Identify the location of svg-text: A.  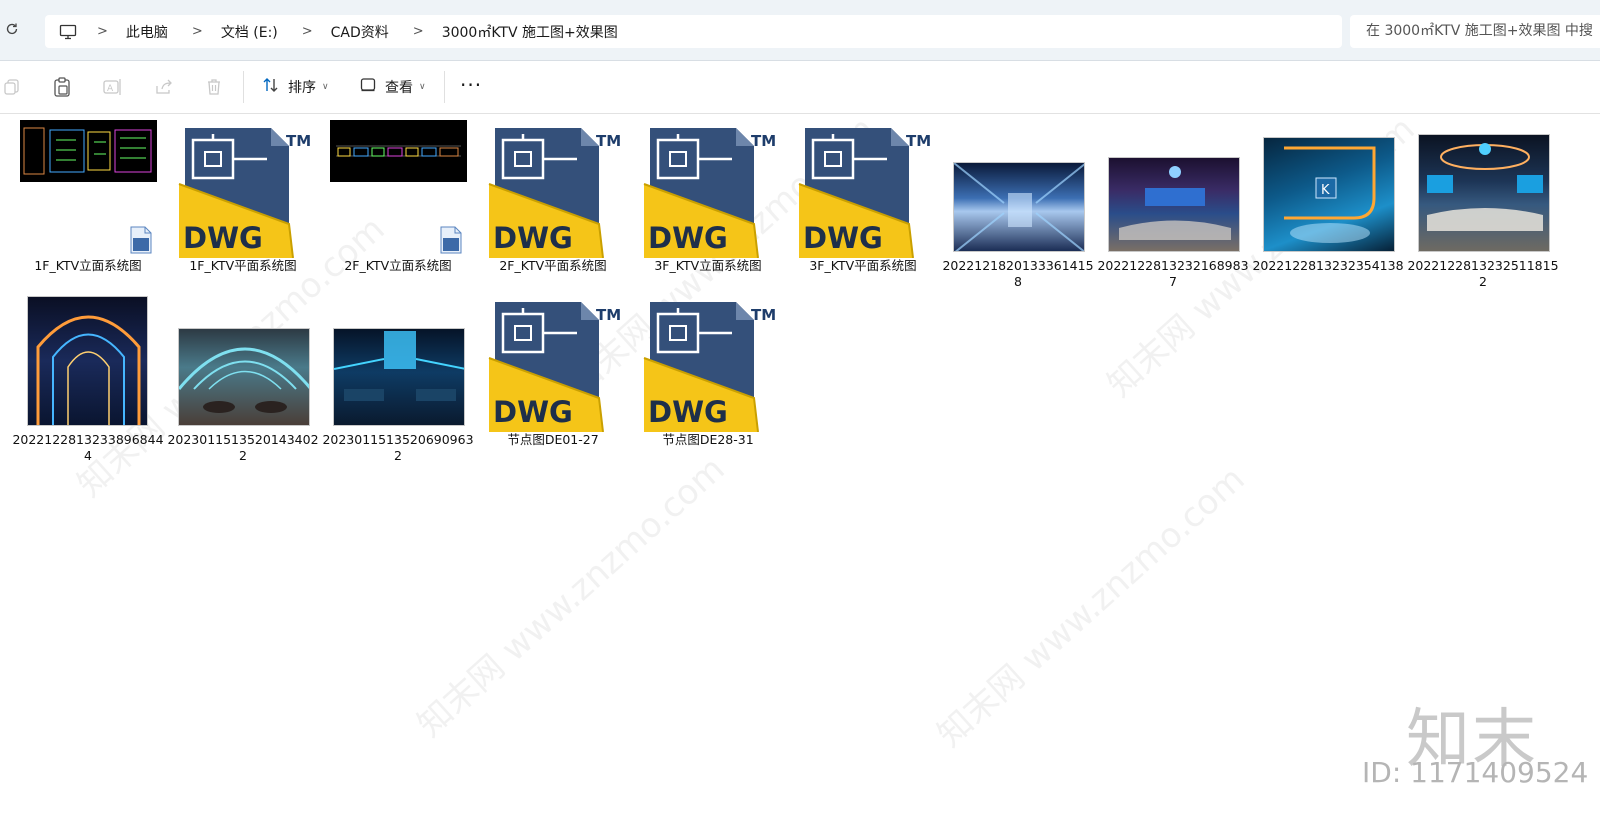
(110, 89).